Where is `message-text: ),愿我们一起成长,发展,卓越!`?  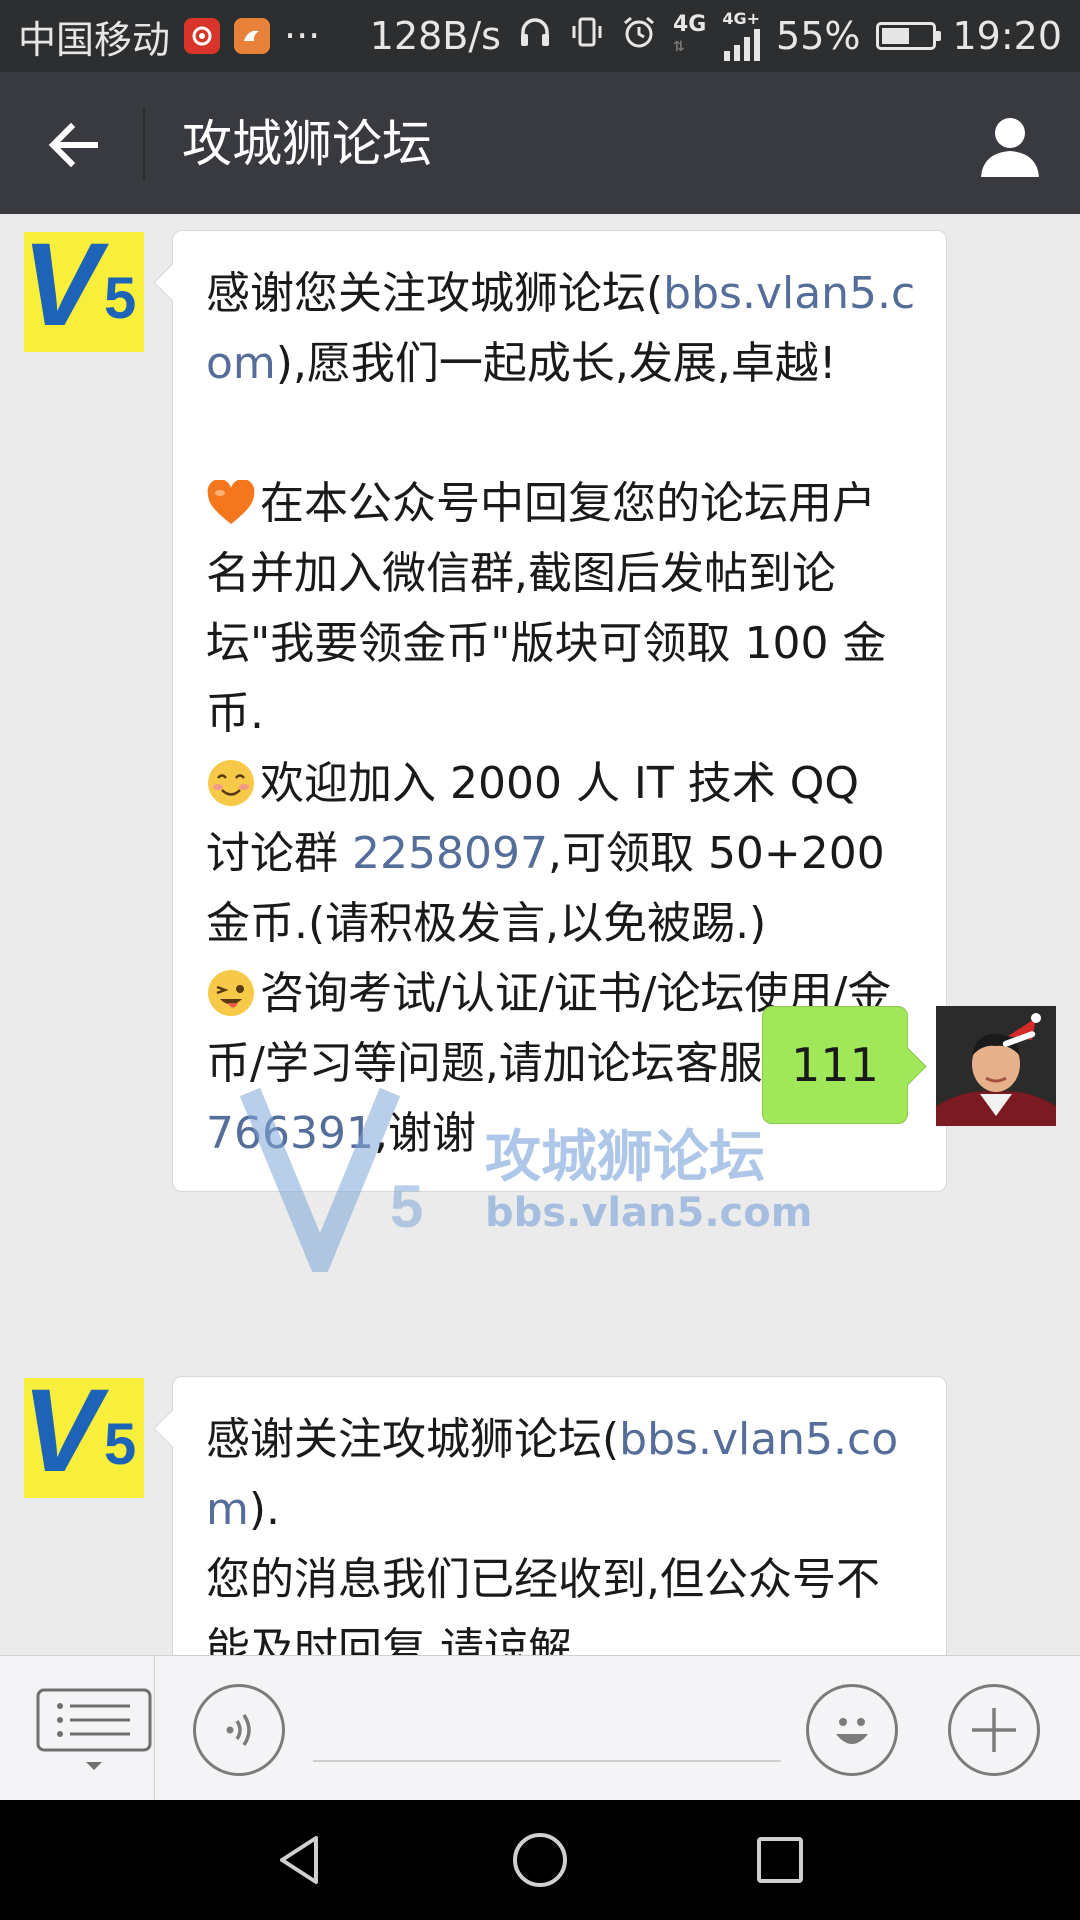
message-text: ),愿我们一起成长,发展,卓越! is located at coordinates (556, 363).